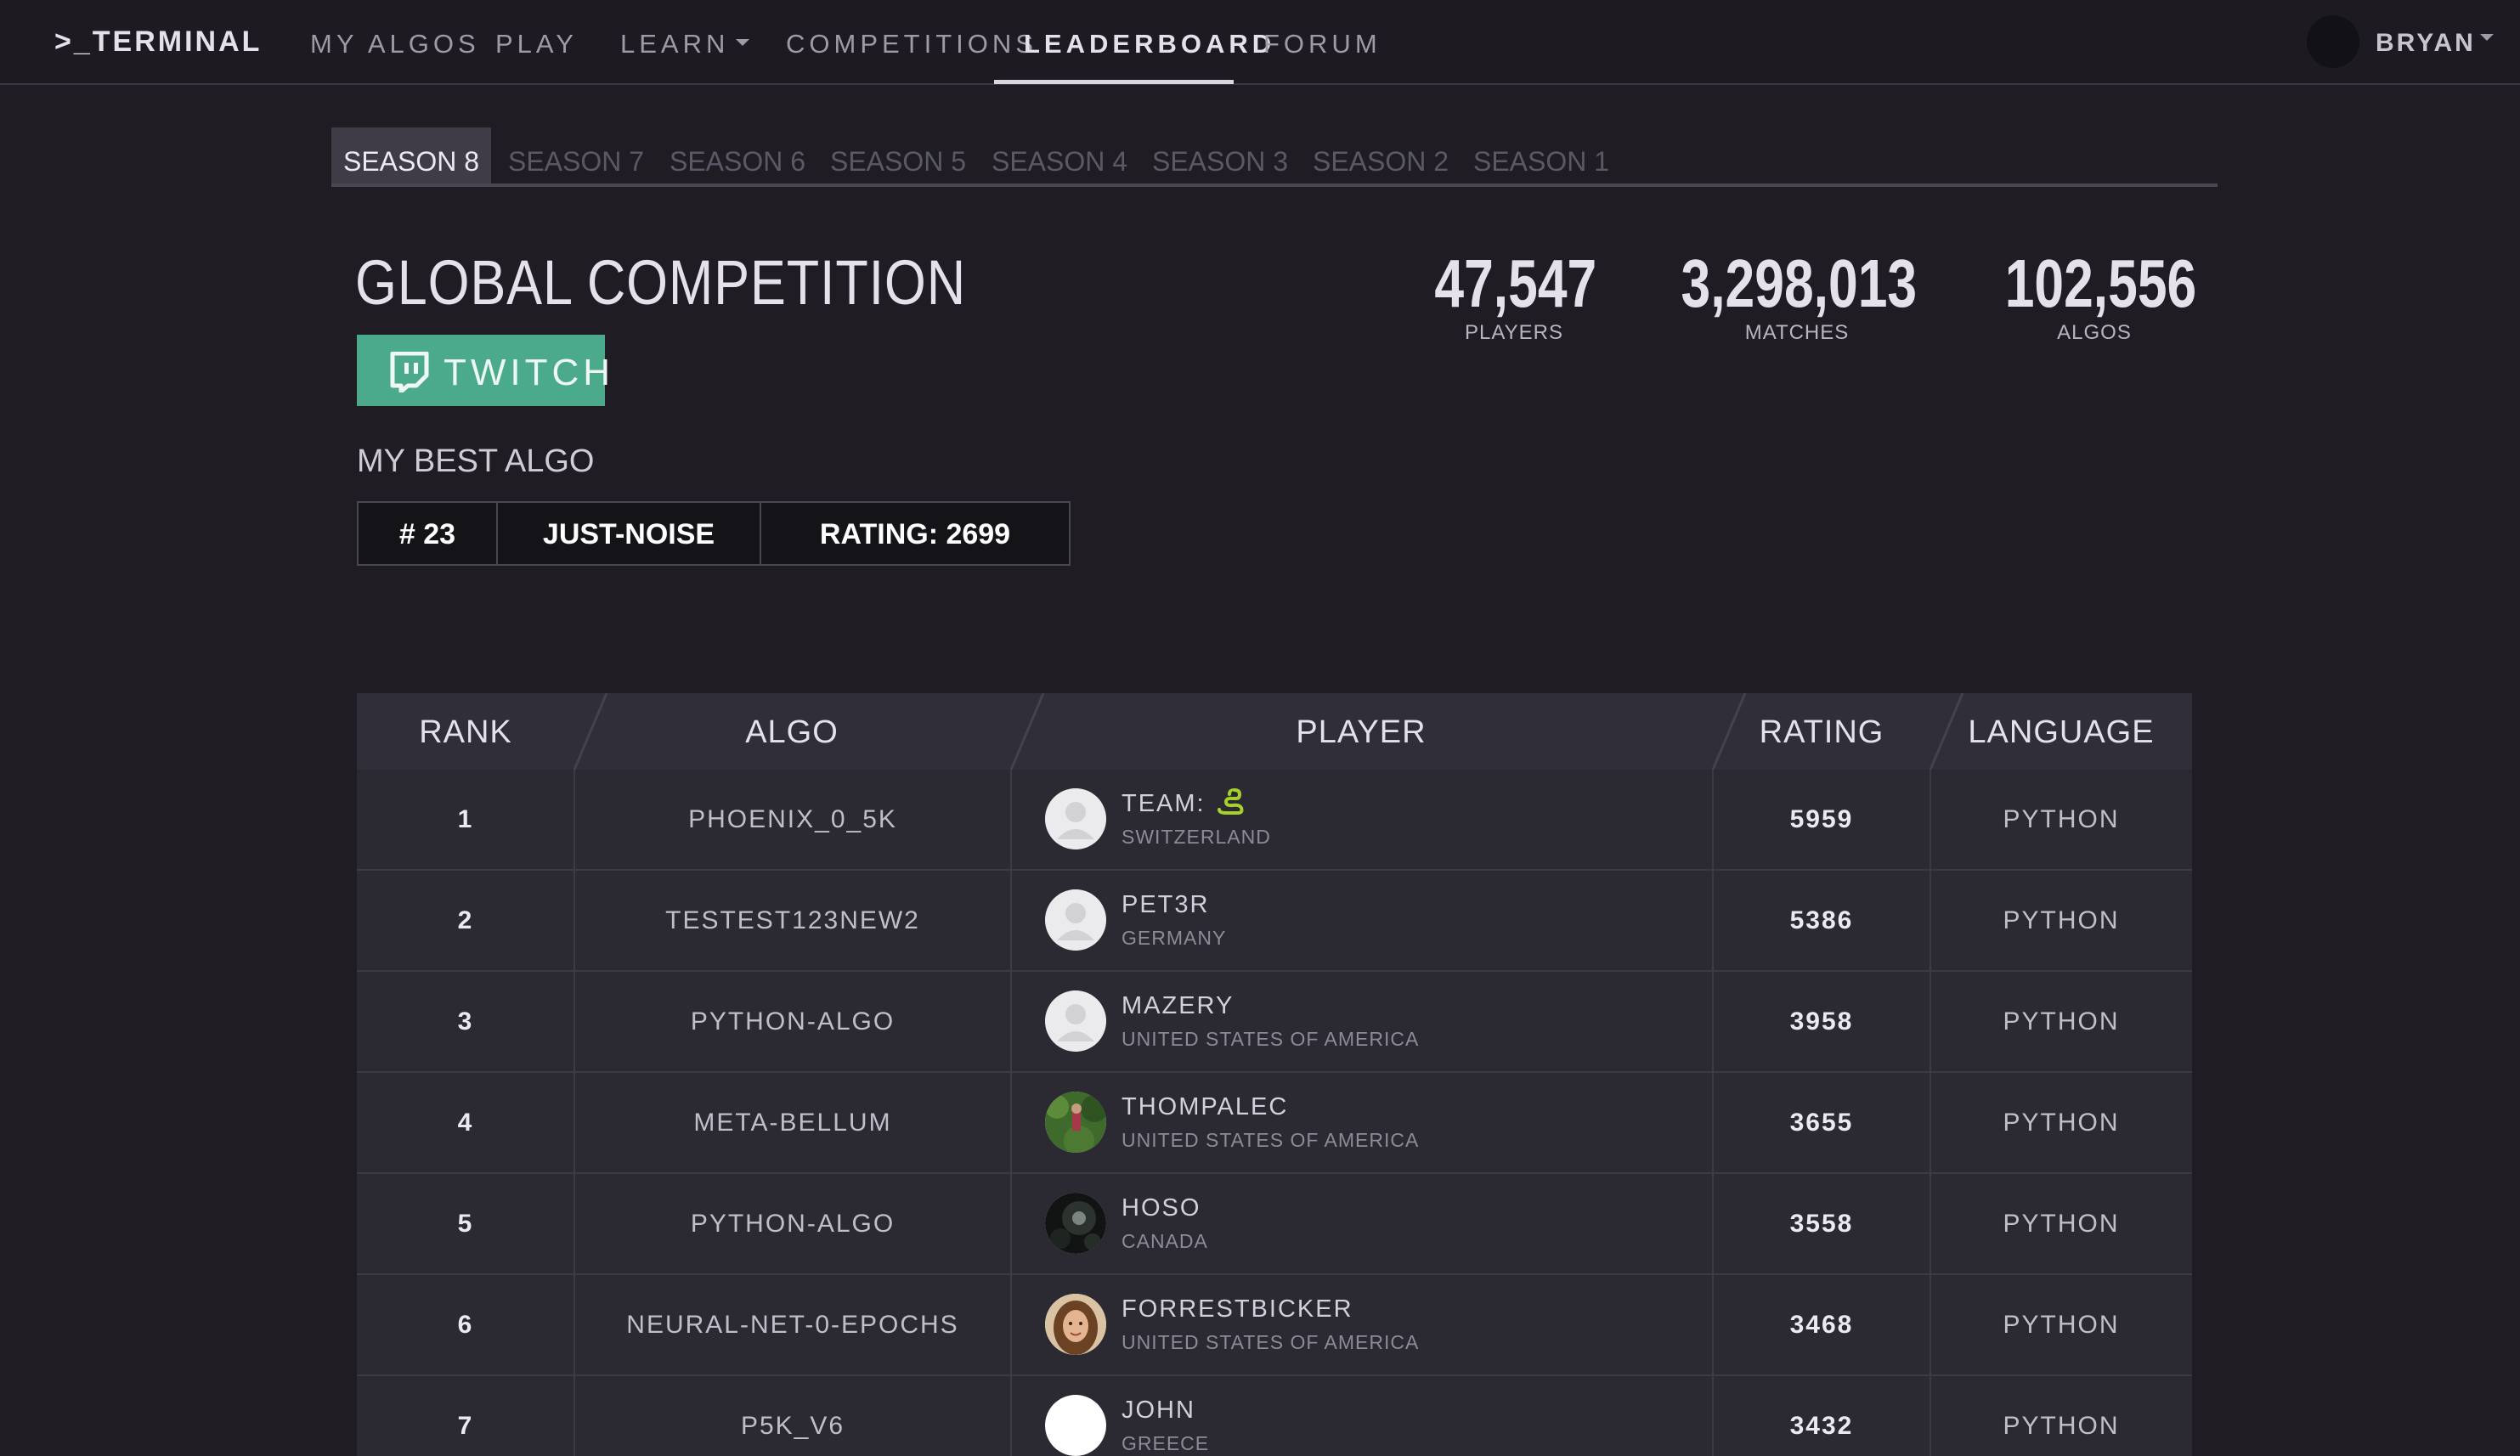 The height and width of the screenshot is (1456, 2520). Describe the element at coordinates (898, 155) in the screenshot. I see `tab-season-5: SEASON 5` at that location.